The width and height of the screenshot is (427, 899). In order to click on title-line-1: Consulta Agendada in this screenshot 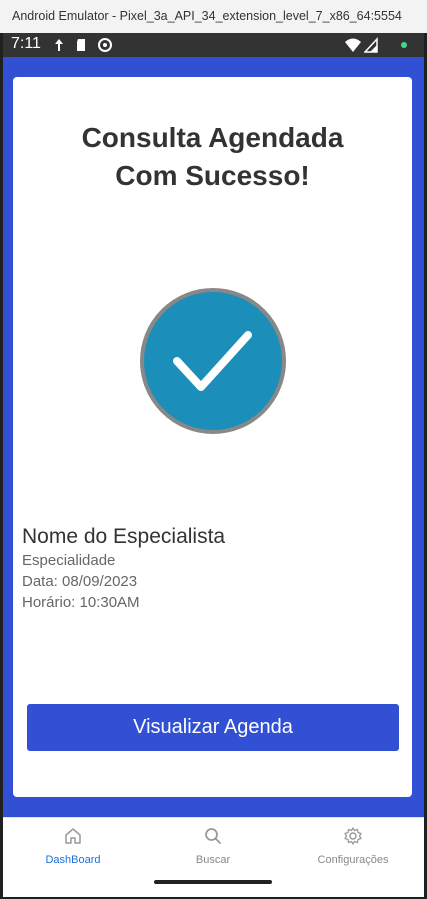, I will do `click(212, 137)`.